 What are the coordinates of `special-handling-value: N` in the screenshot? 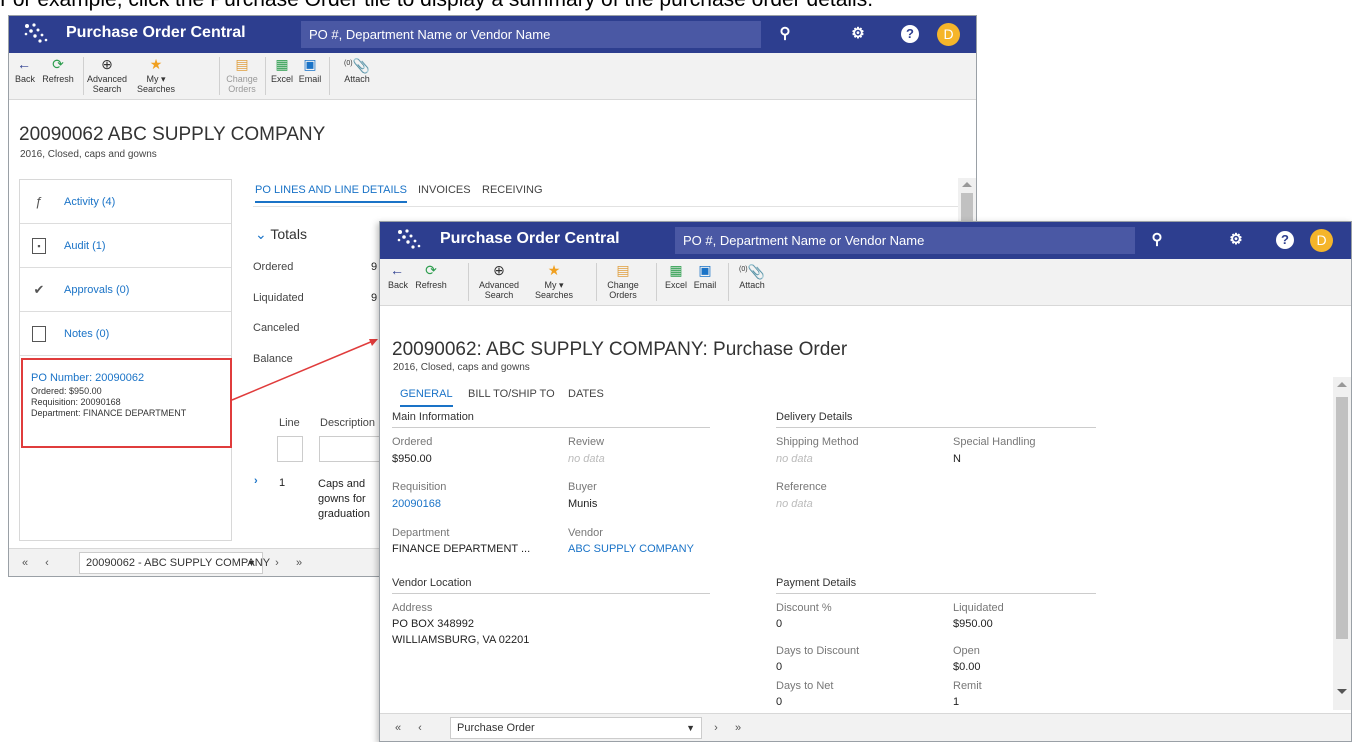 It's located at (957, 459).